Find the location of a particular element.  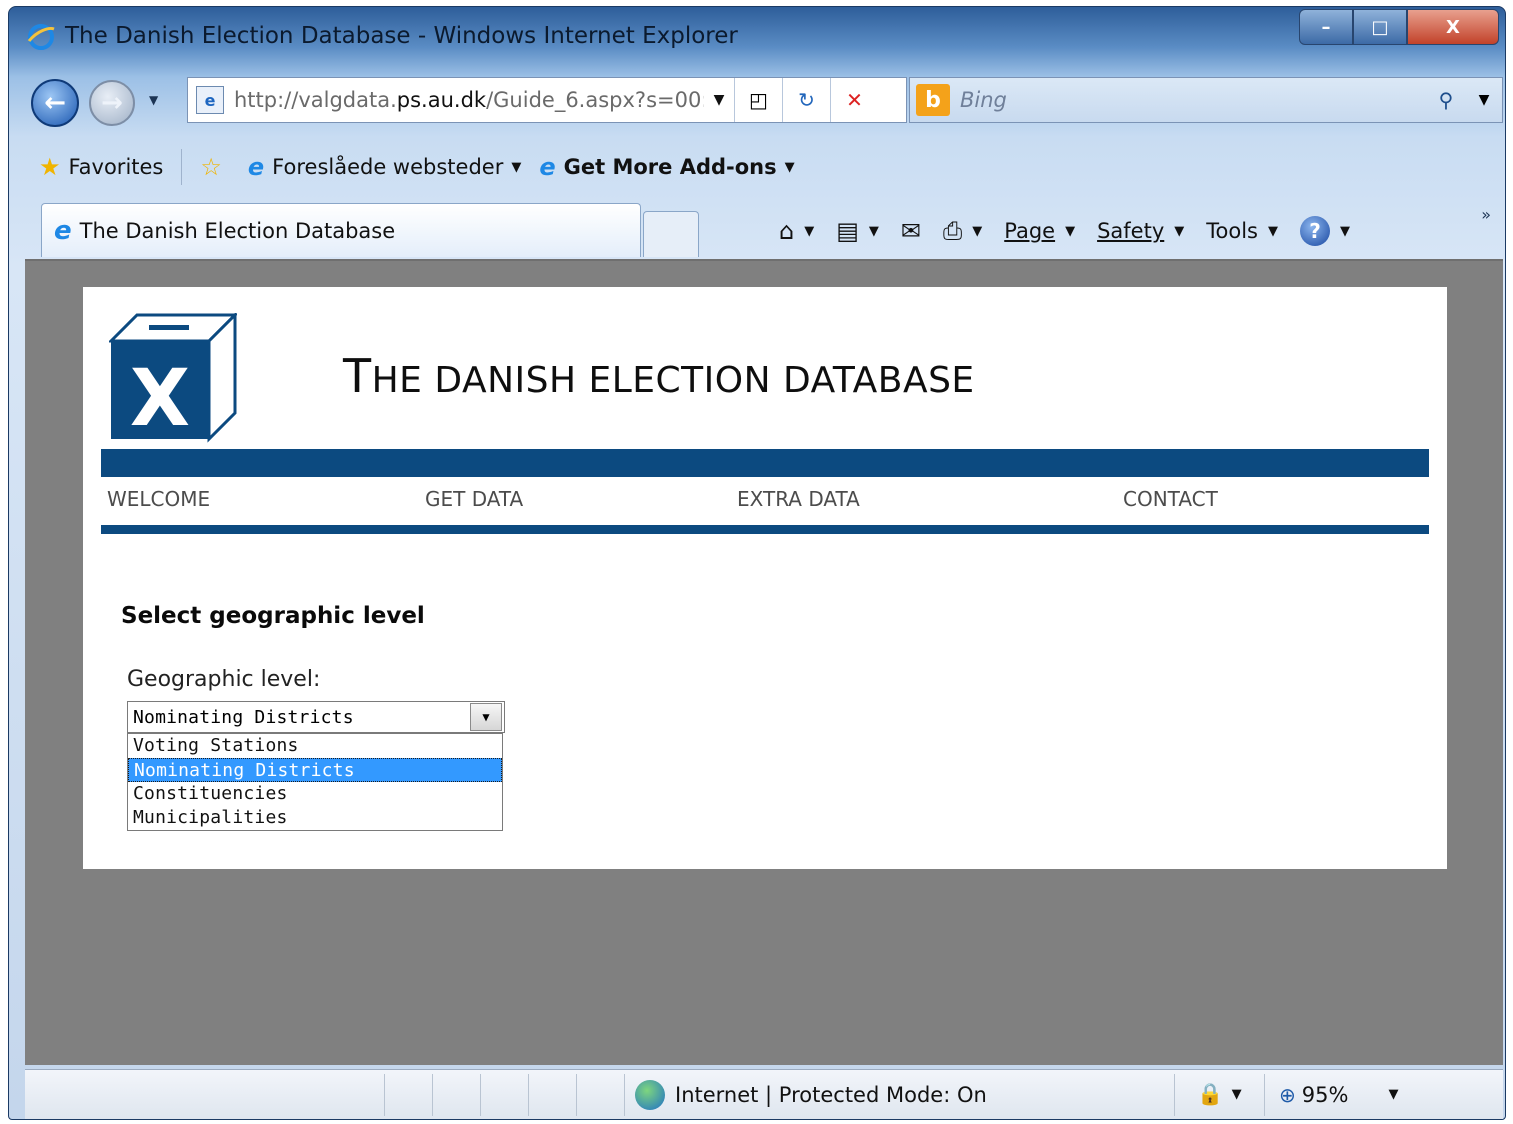

close-button: X is located at coordinates (1453, 27).